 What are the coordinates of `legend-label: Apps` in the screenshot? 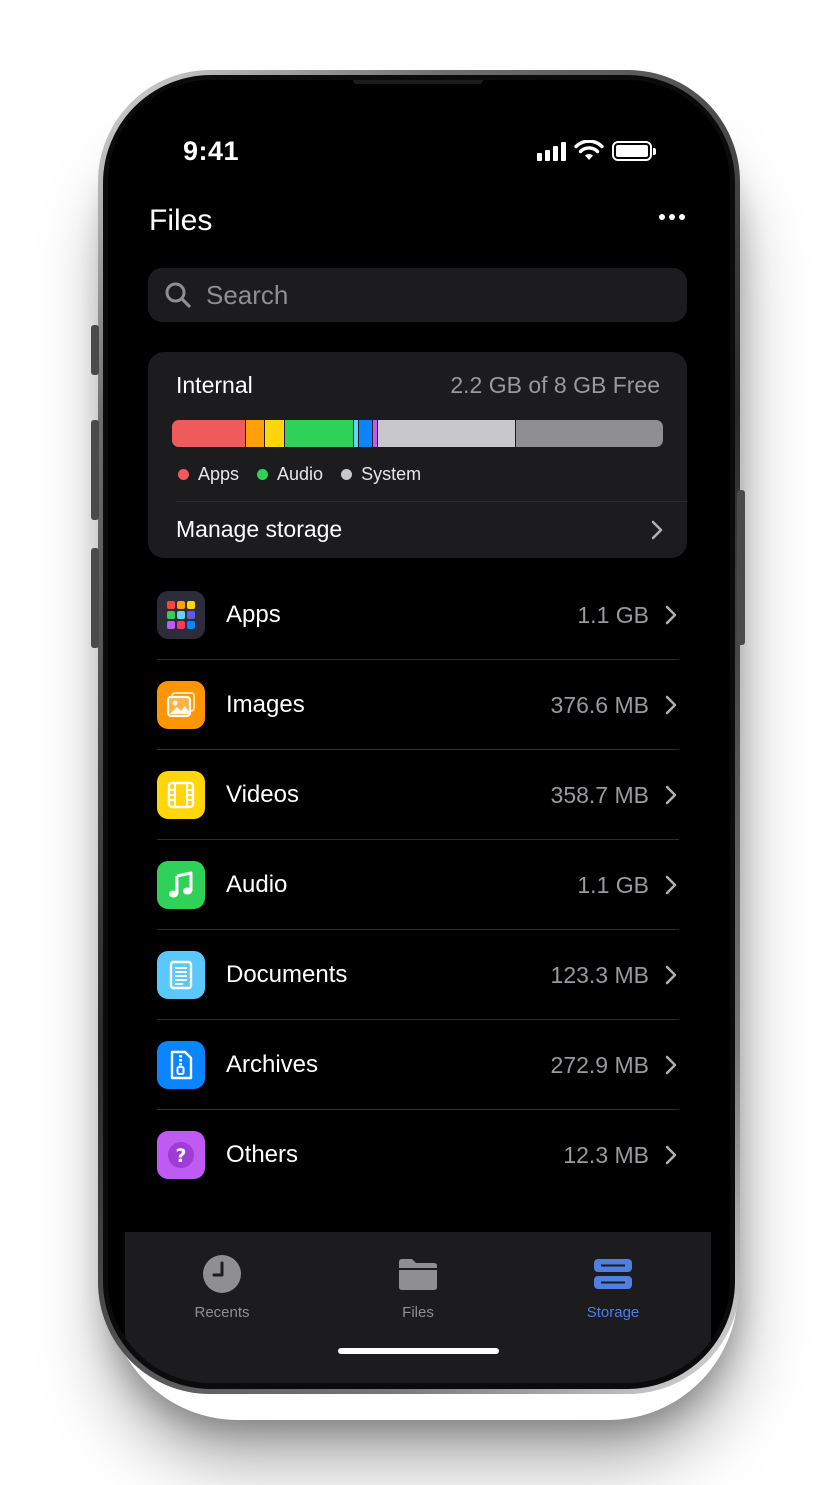 It's located at (219, 474).